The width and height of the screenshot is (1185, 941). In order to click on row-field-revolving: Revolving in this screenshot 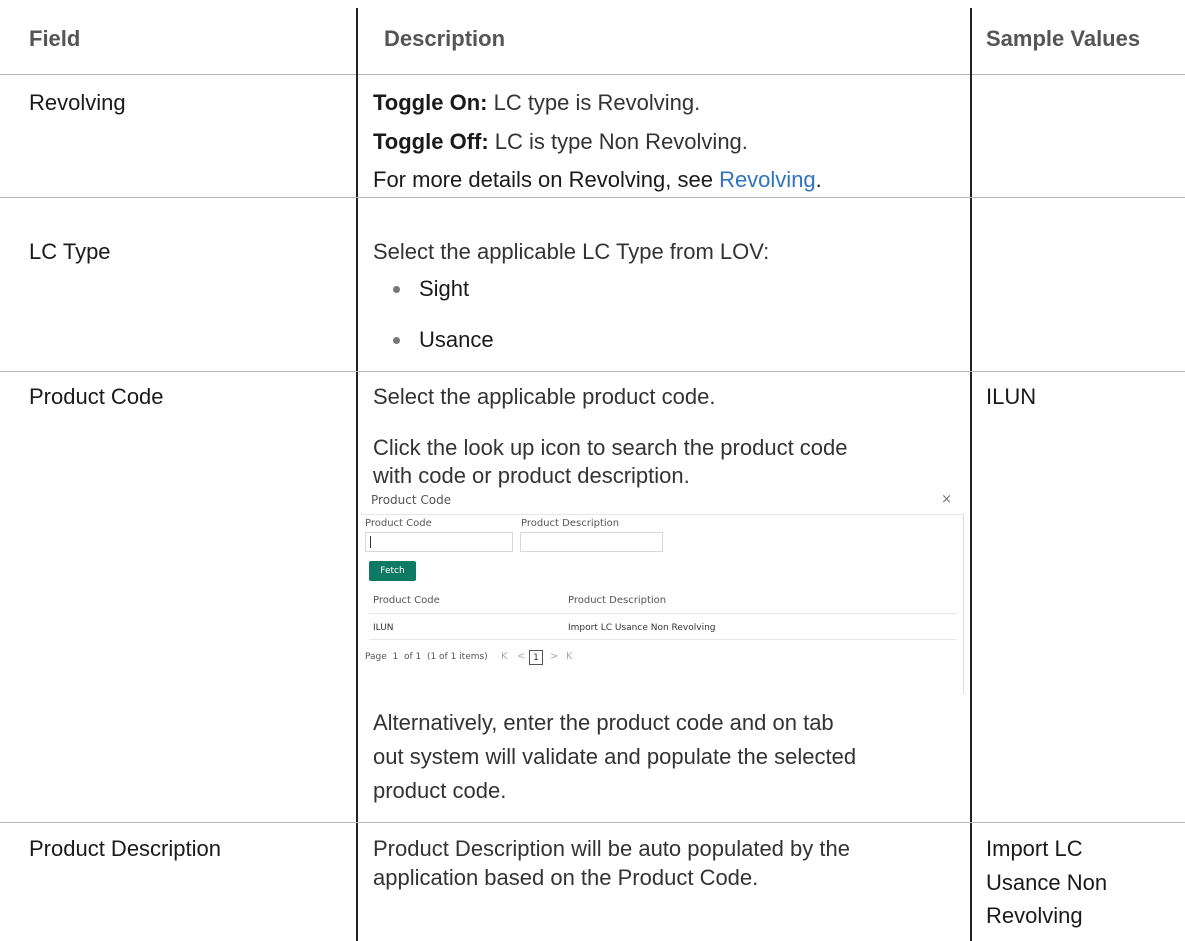, I will do `click(77, 102)`.